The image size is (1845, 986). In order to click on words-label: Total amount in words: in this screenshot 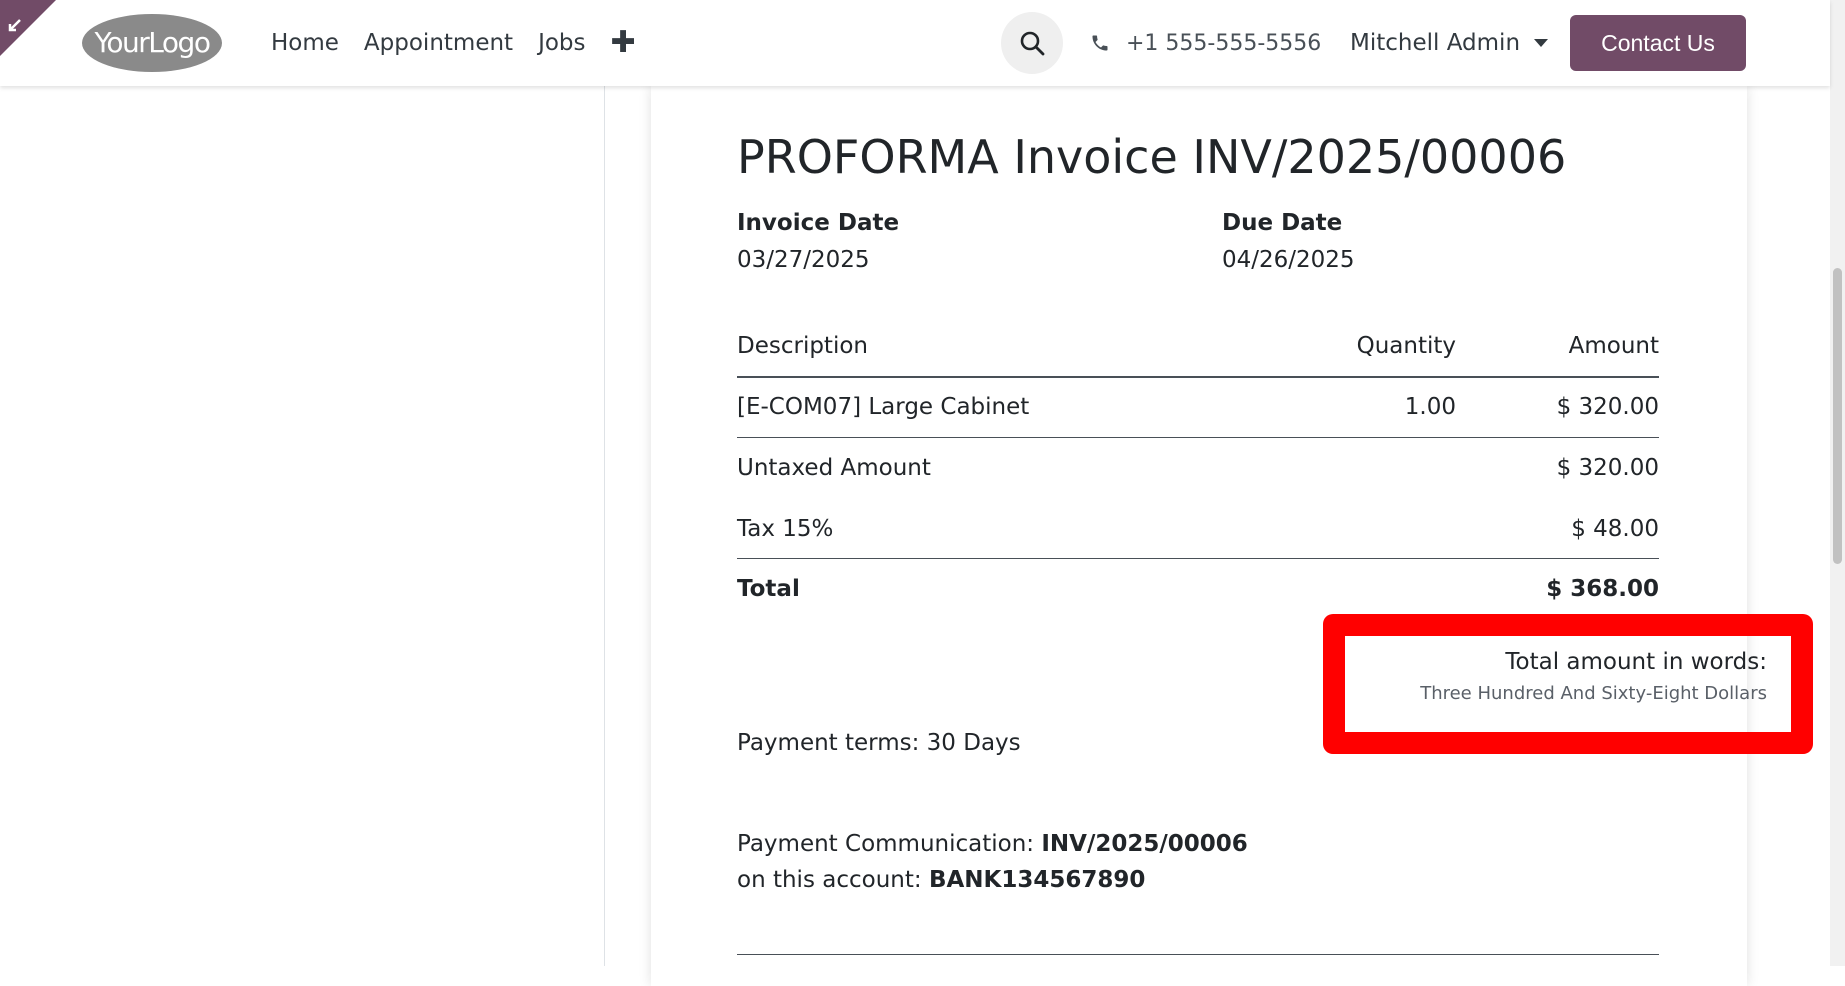, I will do `click(1636, 662)`.